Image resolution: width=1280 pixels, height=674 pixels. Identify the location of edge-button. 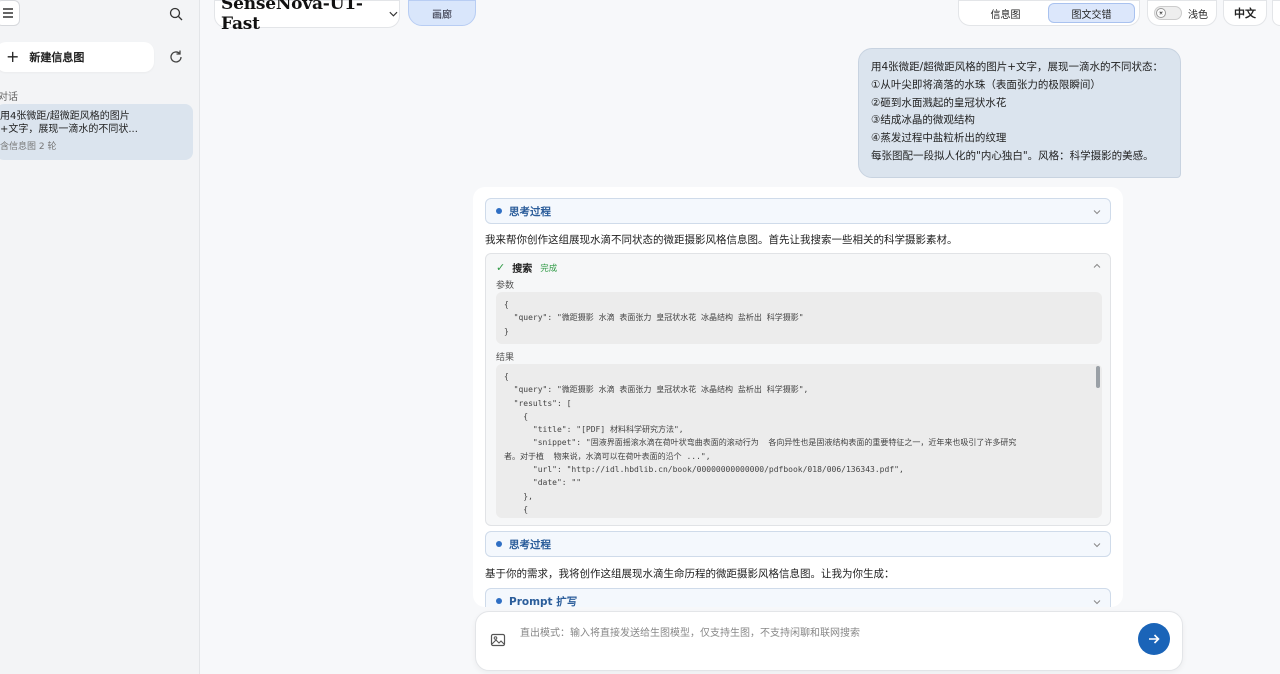
(1276, 13).